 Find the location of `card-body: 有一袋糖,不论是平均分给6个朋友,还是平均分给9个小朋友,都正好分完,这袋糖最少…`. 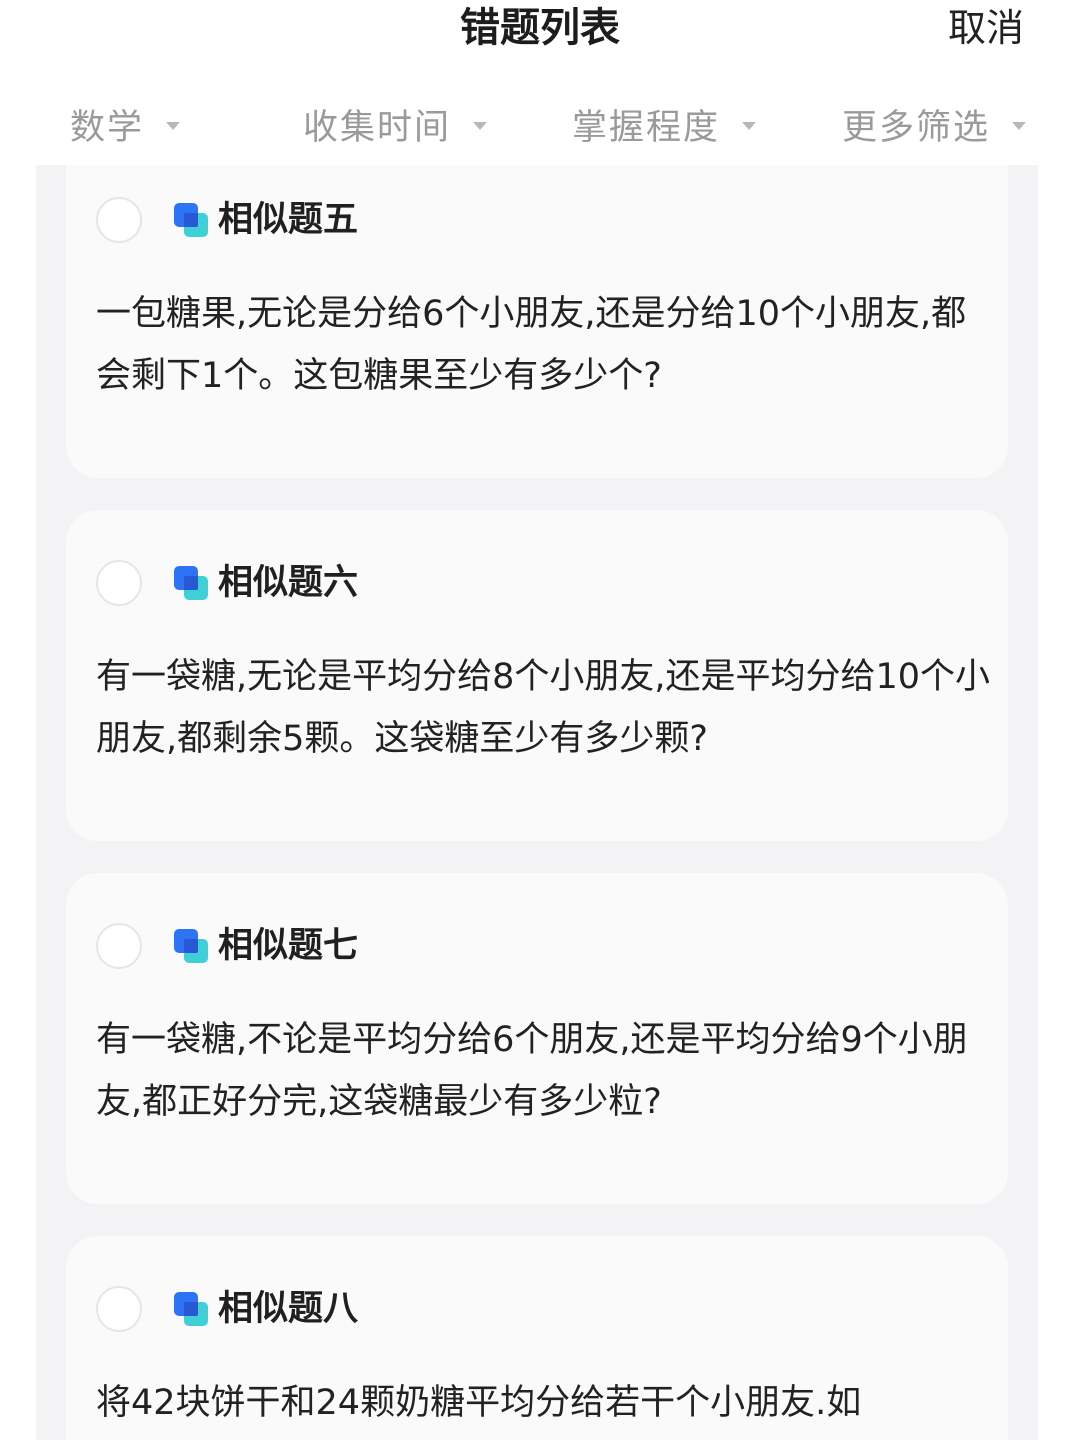

card-body: 有一袋糖,不论是平均分给6个朋友,还是平均分给9个小朋友,都正好分完,这袋糖最少… is located at coordinates (532, 1071).